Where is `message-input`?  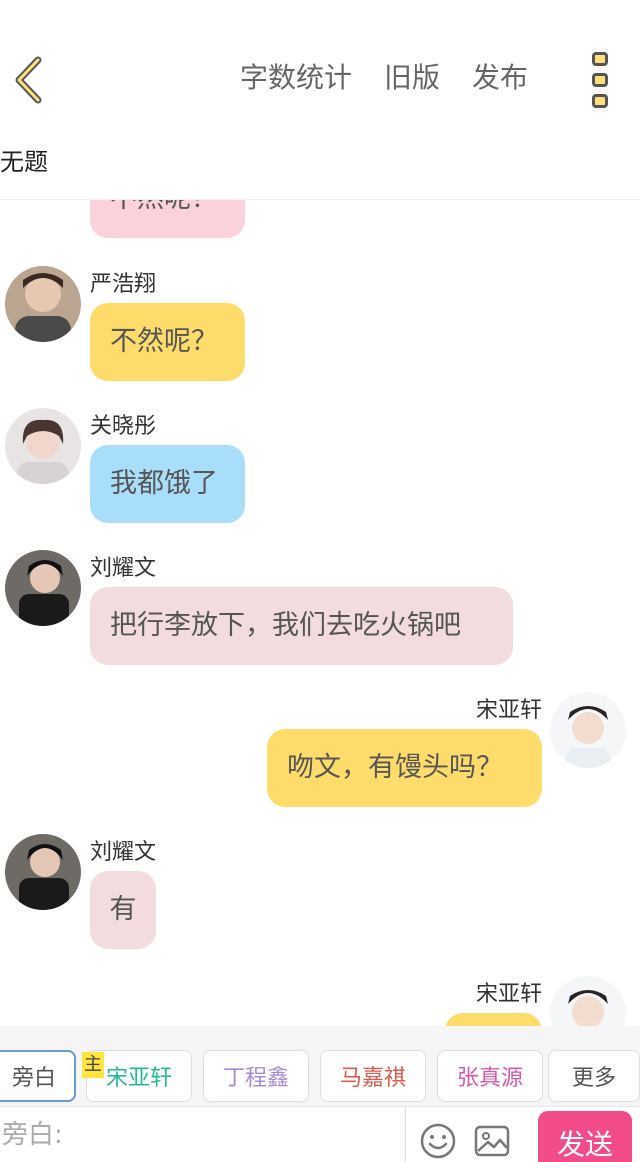
message-input is located at coordinates (203, 1134).